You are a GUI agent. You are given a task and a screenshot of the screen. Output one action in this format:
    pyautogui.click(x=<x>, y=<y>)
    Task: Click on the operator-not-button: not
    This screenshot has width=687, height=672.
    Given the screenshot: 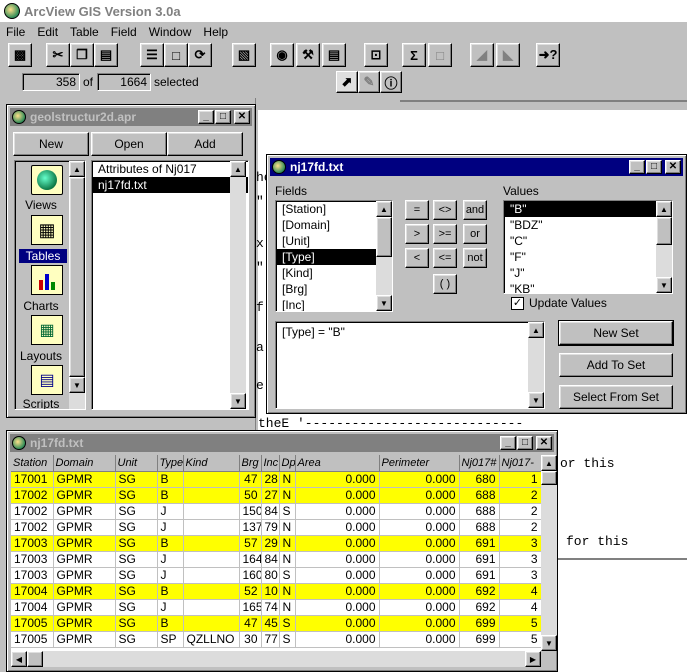 What is the action you would take?
    pyautogui.click(x=475, y=258)
    